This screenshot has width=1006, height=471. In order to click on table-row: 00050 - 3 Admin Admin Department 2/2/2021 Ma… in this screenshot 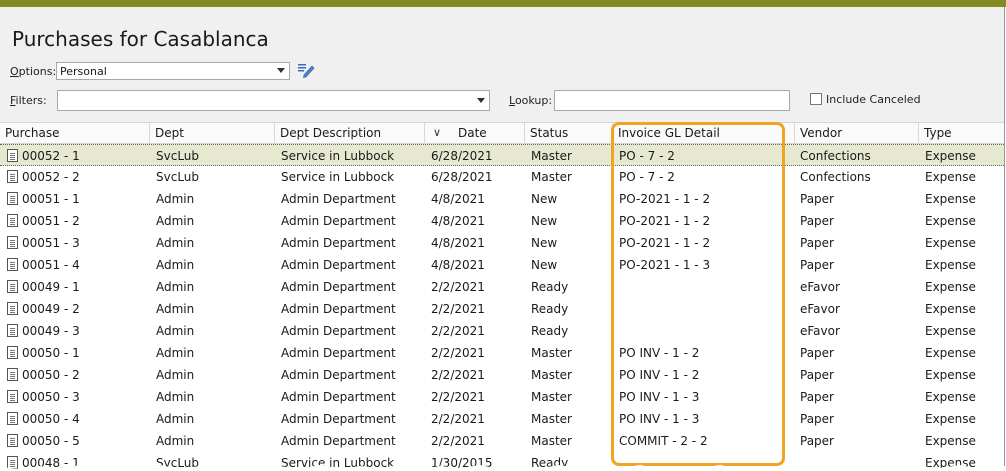, I will do `click(502, 397)`.